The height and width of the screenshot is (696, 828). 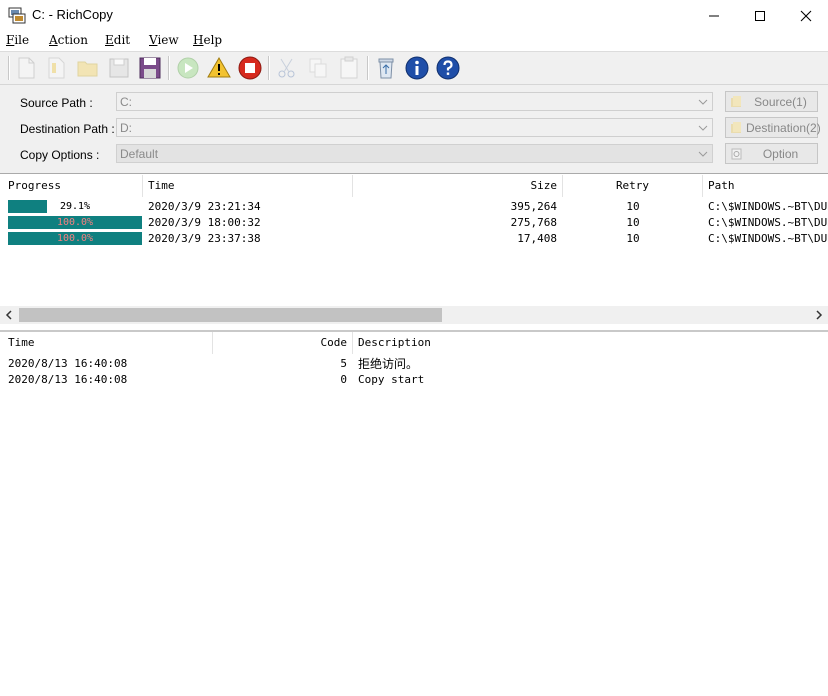 I want to click on start-icon, so click(x=188, y=68).